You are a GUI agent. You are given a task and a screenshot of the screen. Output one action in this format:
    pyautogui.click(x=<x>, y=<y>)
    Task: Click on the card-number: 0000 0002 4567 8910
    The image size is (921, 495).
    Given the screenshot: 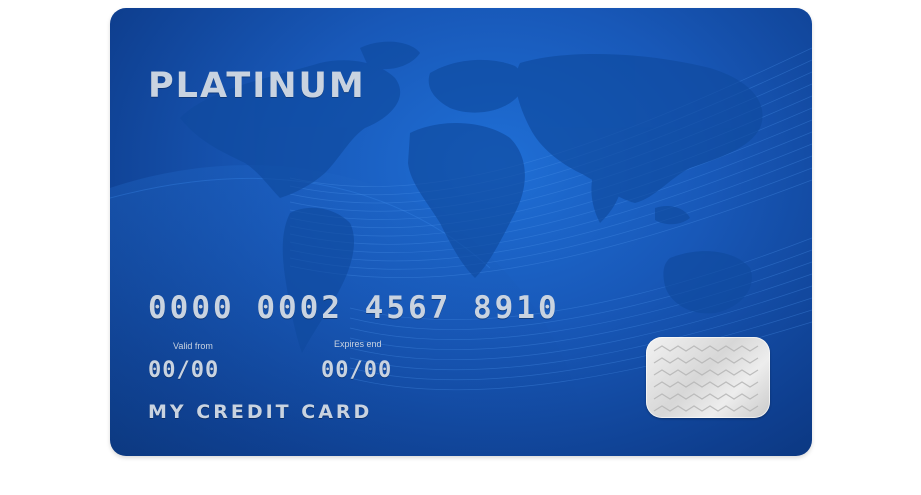 What is the action you would take?
    pyautogui.click(x=354, y=308)
    